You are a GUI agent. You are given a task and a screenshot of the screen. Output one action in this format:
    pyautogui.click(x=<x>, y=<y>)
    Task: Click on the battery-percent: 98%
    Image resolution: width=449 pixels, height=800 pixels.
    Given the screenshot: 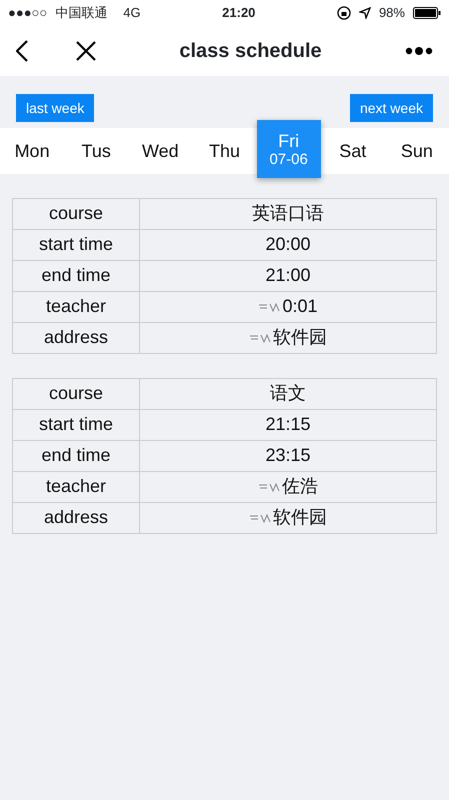 What is the action you would take?
    pyautogui.click(x=391, y=13)
    